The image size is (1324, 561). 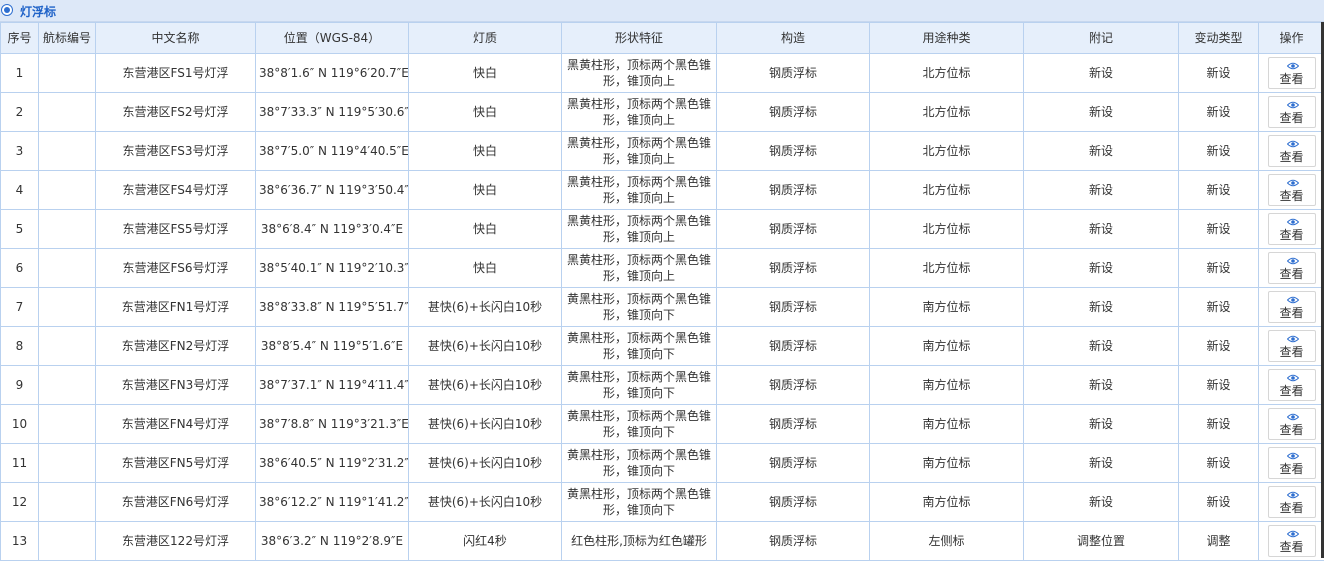 I want to click on column-header-shape: 形状特征, so click(x=639, y=38).